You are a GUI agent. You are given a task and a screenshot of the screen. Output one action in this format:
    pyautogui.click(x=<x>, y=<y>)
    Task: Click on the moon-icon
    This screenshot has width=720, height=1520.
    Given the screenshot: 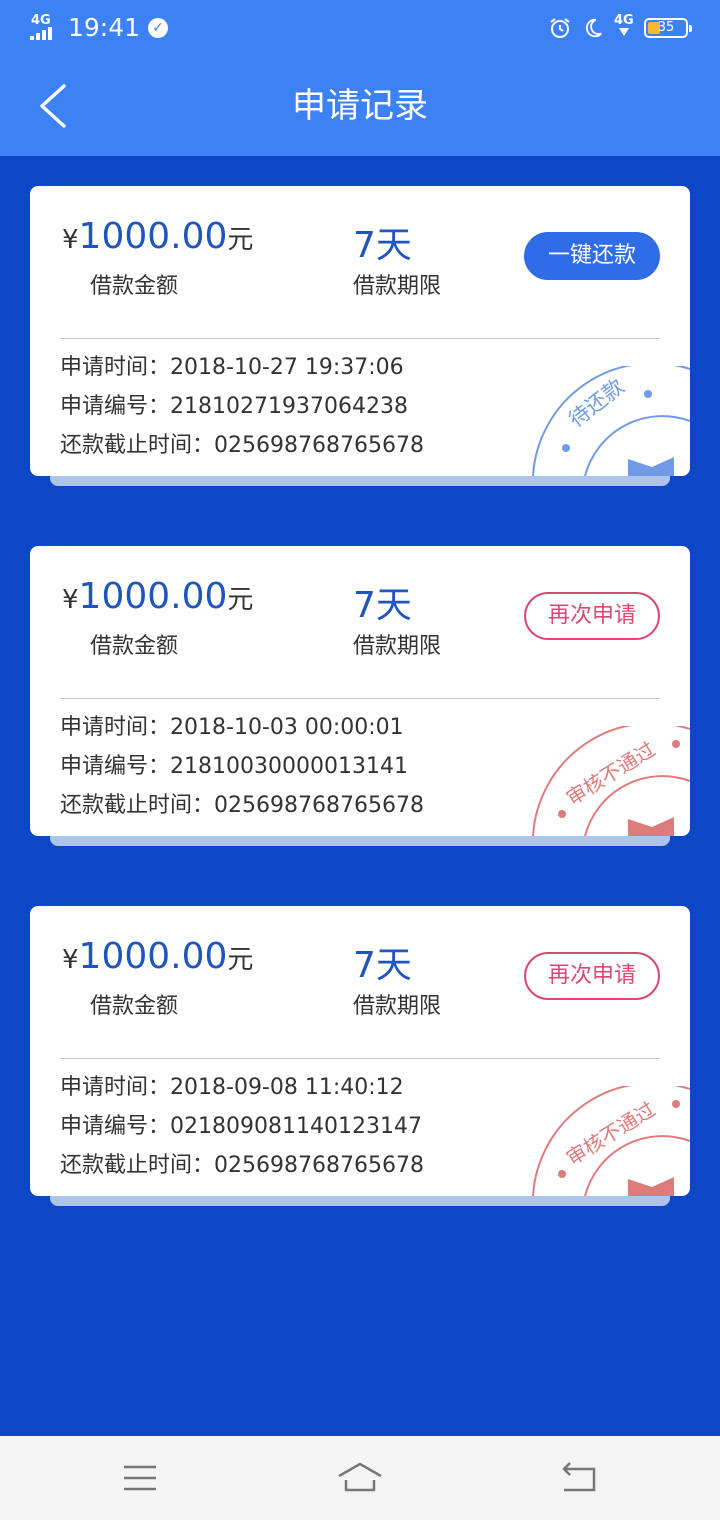 What is the action you would take?
    pyautogui.click(x=593, y=28)
    